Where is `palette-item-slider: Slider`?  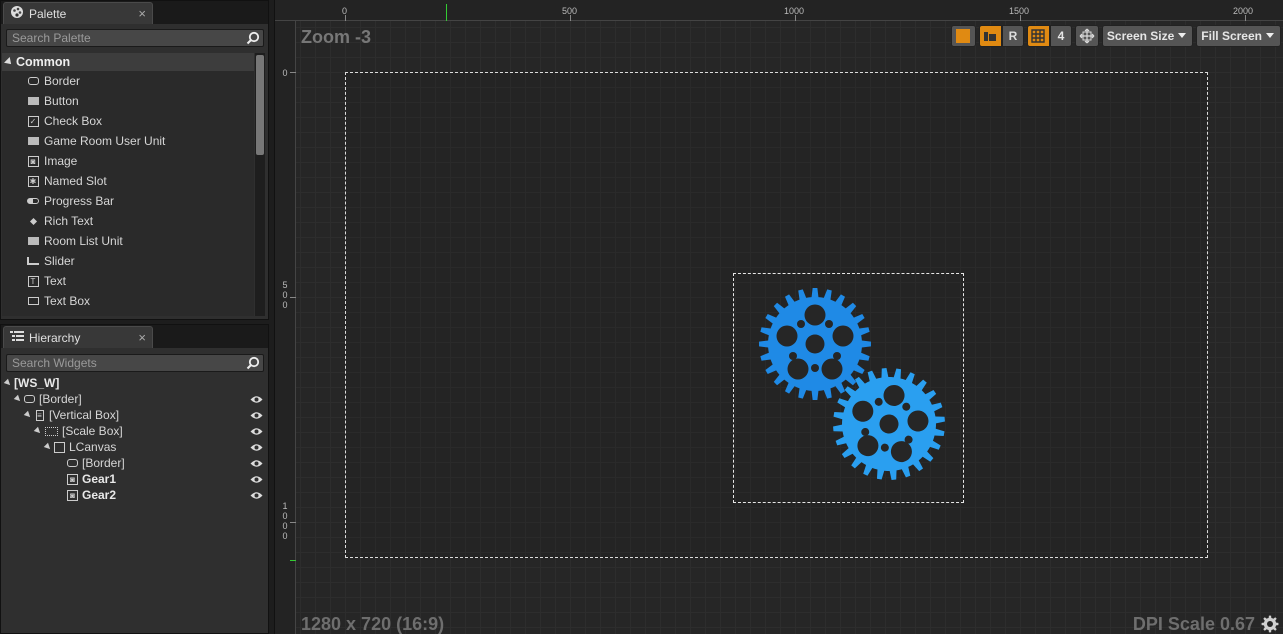
palette-item-slider: Slider is located at coordinates (128, 261).